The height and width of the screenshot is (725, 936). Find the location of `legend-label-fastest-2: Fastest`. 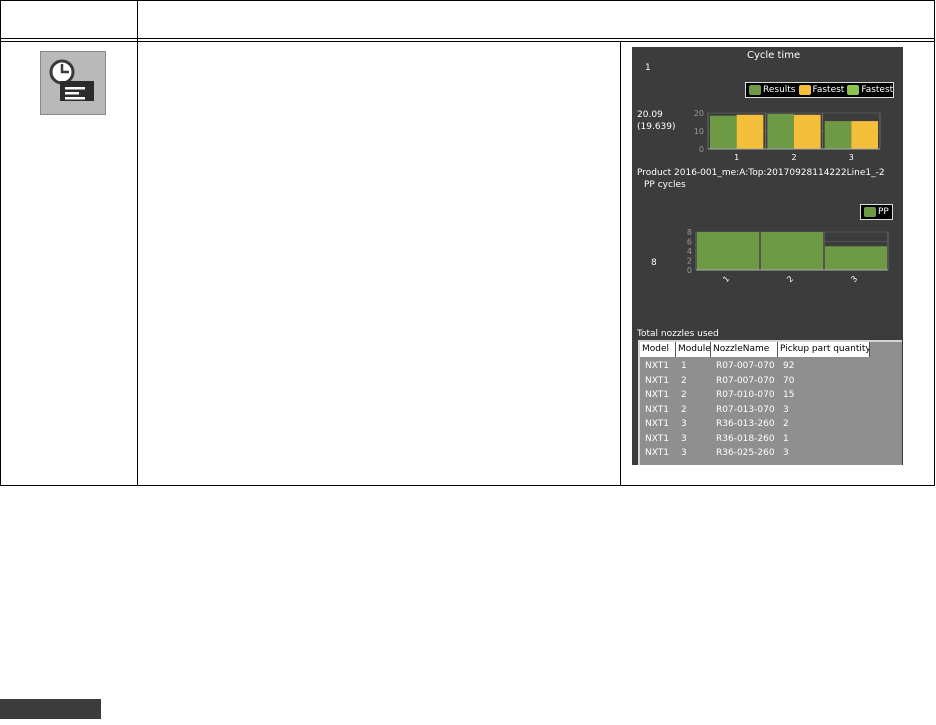

legend-label-fastest-2: Fastest is located at coordinates (877, 90).